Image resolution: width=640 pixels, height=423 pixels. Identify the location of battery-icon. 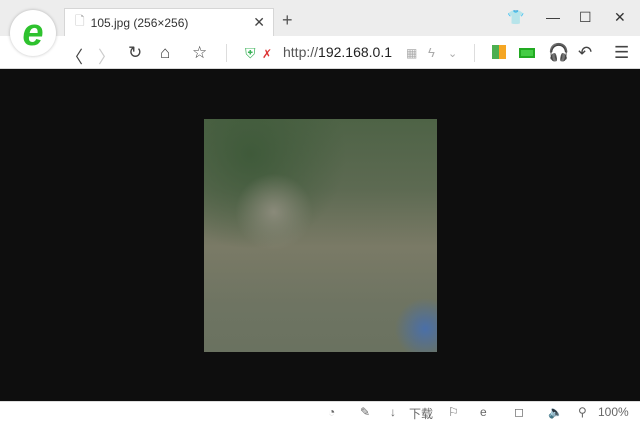
(527, 53).